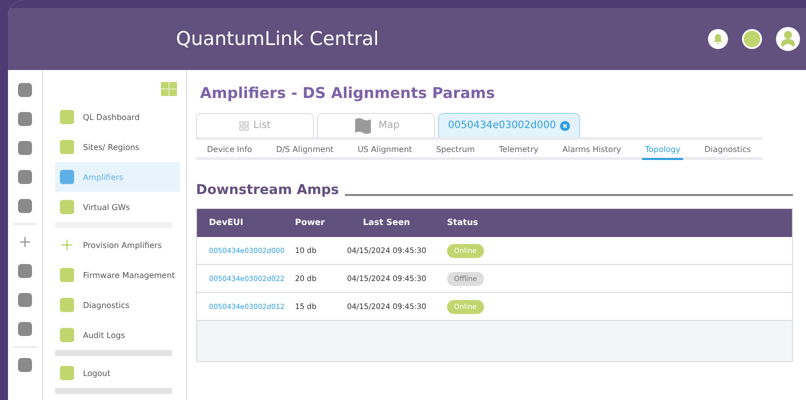 The width and height of the screenshot is (806, 400). What do you see at coordinates (385, 150) in the screenshot?
I see `detail-tab: US Alignment` at bounding box center [385, 150].